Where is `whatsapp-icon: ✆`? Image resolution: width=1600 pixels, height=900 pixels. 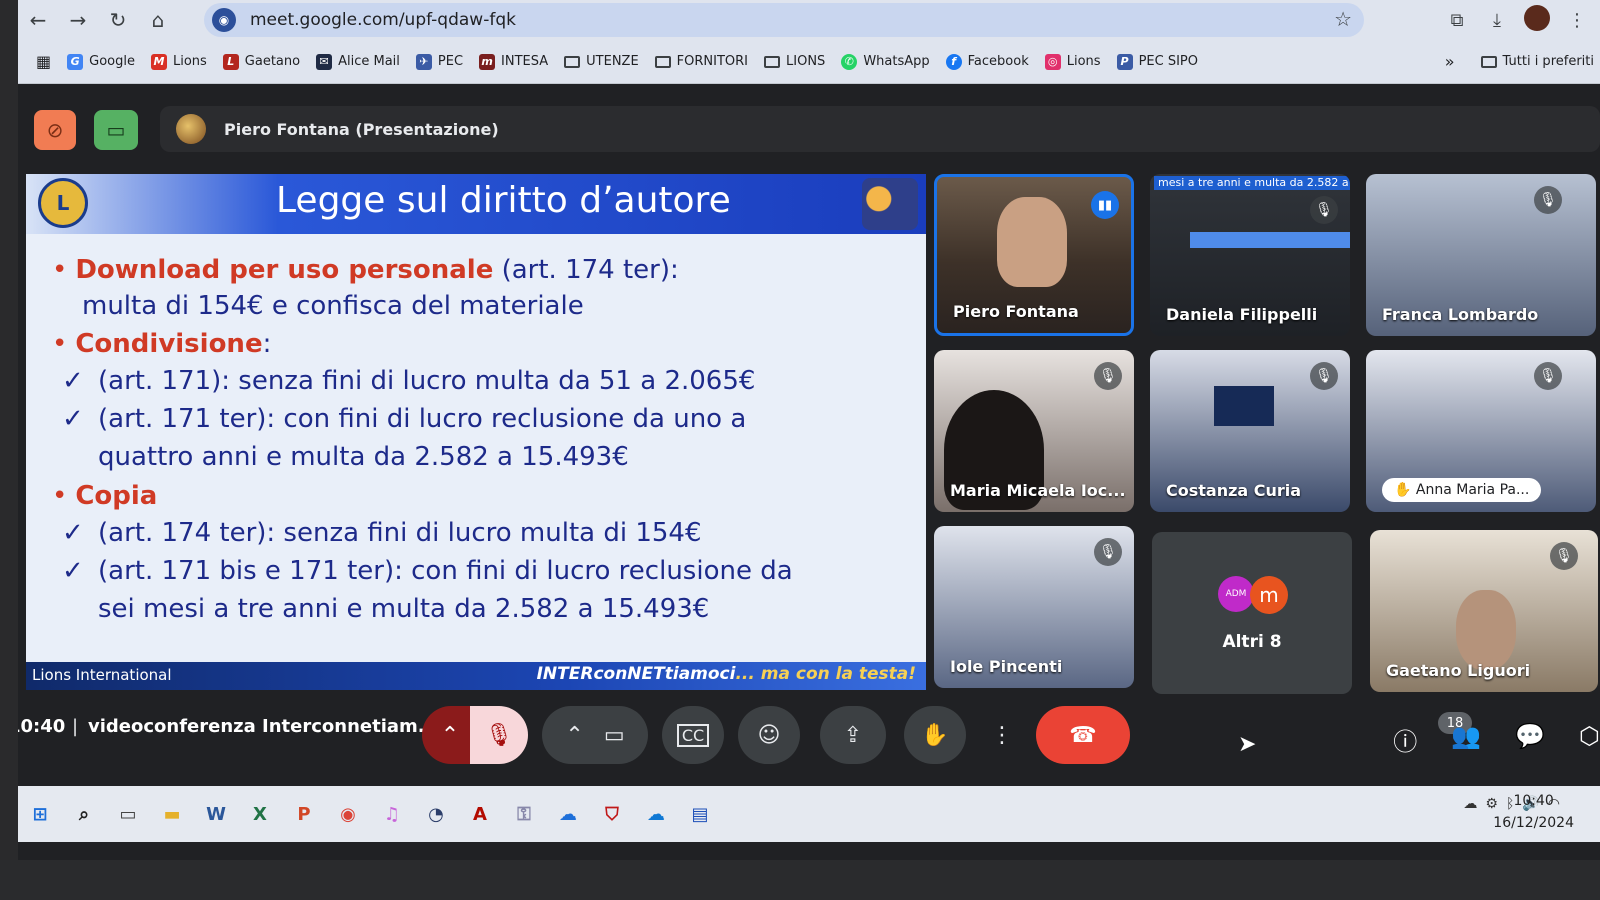 whatsapp-icon: ✆ is located at coordinates (849, 61).